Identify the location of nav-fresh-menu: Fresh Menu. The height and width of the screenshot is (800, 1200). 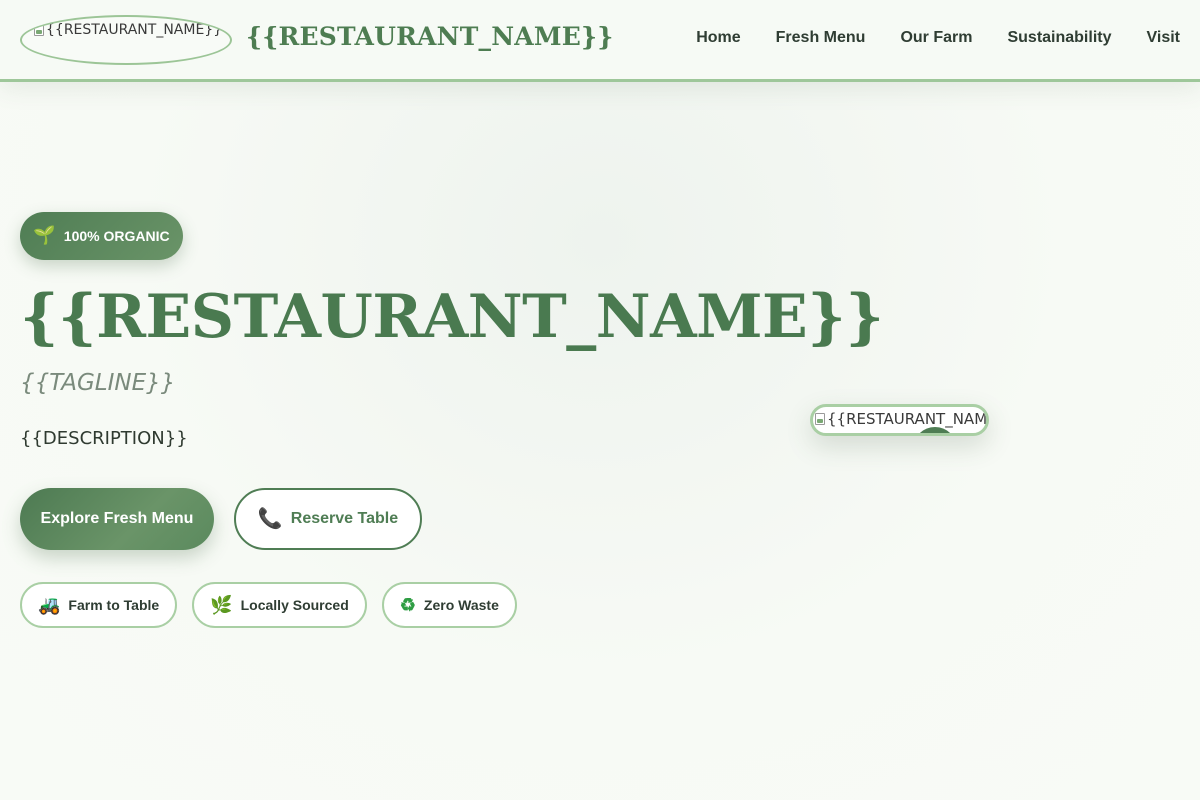
(821, 38).